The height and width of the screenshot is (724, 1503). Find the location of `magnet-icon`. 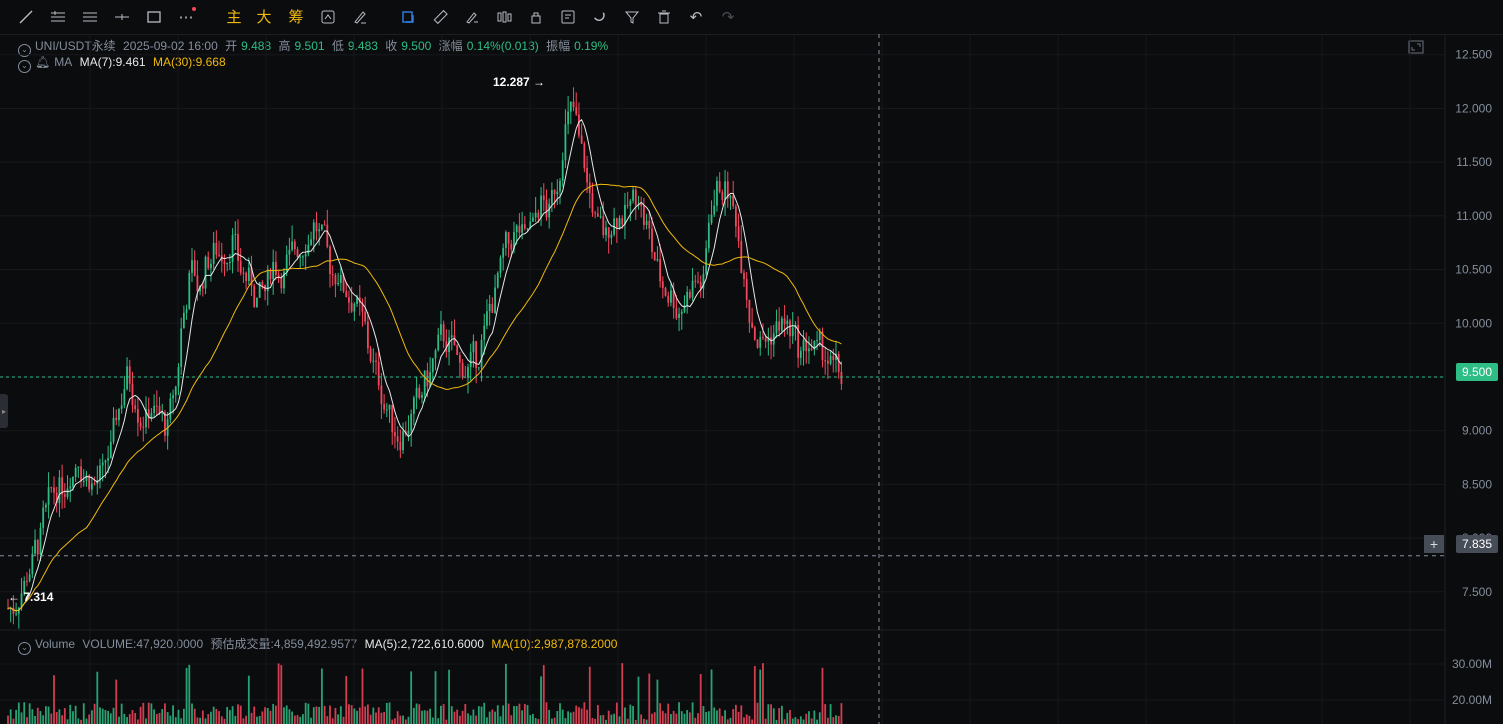

magnet-icon is located at coordinates (600, 17).